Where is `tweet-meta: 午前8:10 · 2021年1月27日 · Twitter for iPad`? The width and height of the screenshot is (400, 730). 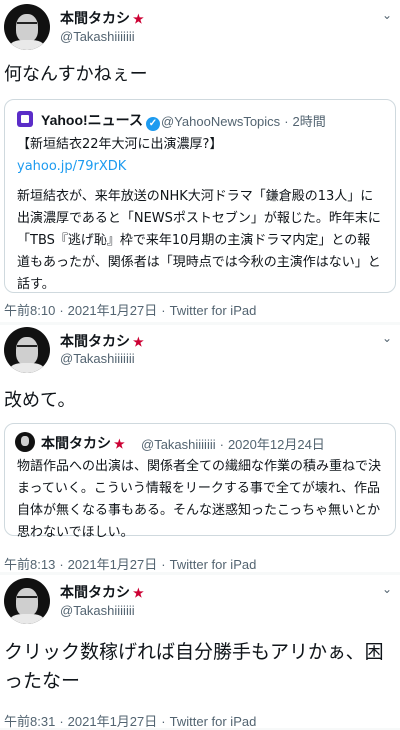
tweet-meta: 午前8:10 · 2021年1月27日 · Twitter for iPad is located at coordinates (130, 310).